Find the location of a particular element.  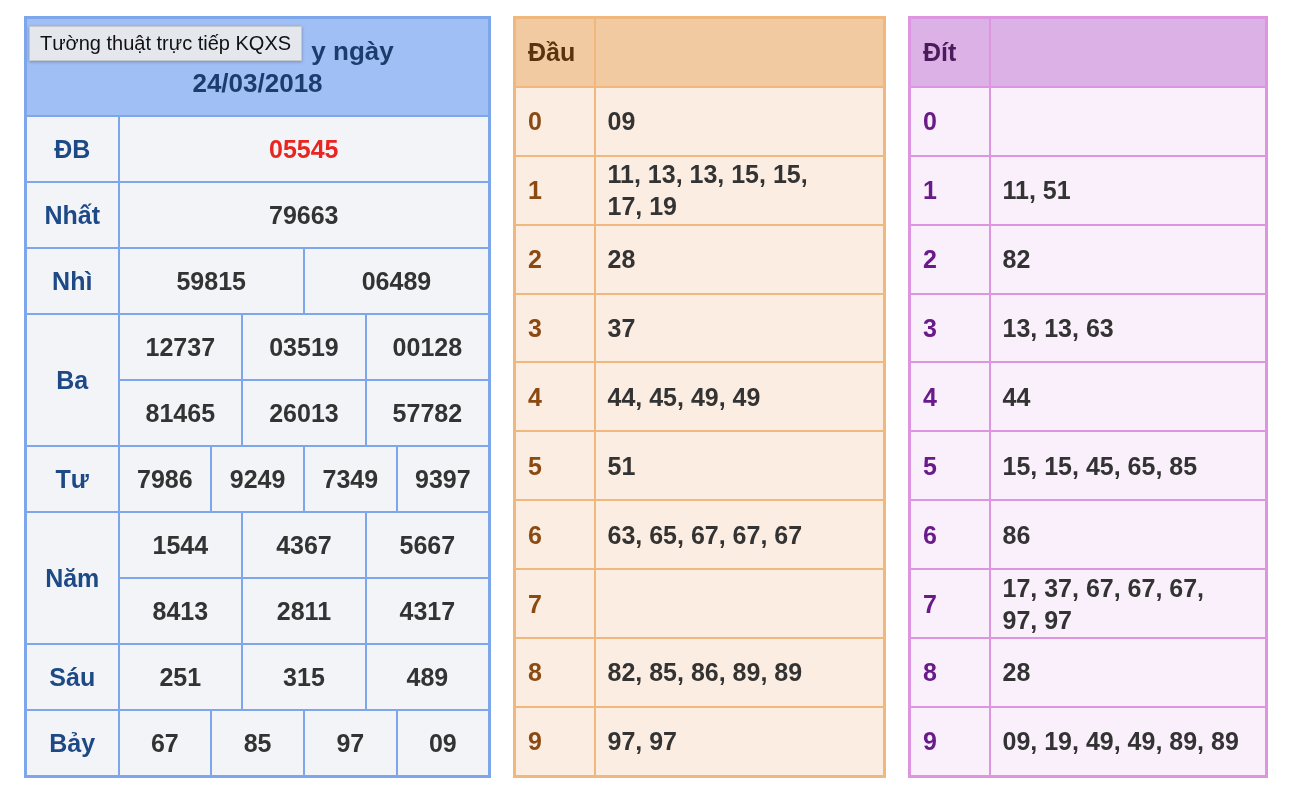

prize-label: Ba is located at coordinates (72, 380).